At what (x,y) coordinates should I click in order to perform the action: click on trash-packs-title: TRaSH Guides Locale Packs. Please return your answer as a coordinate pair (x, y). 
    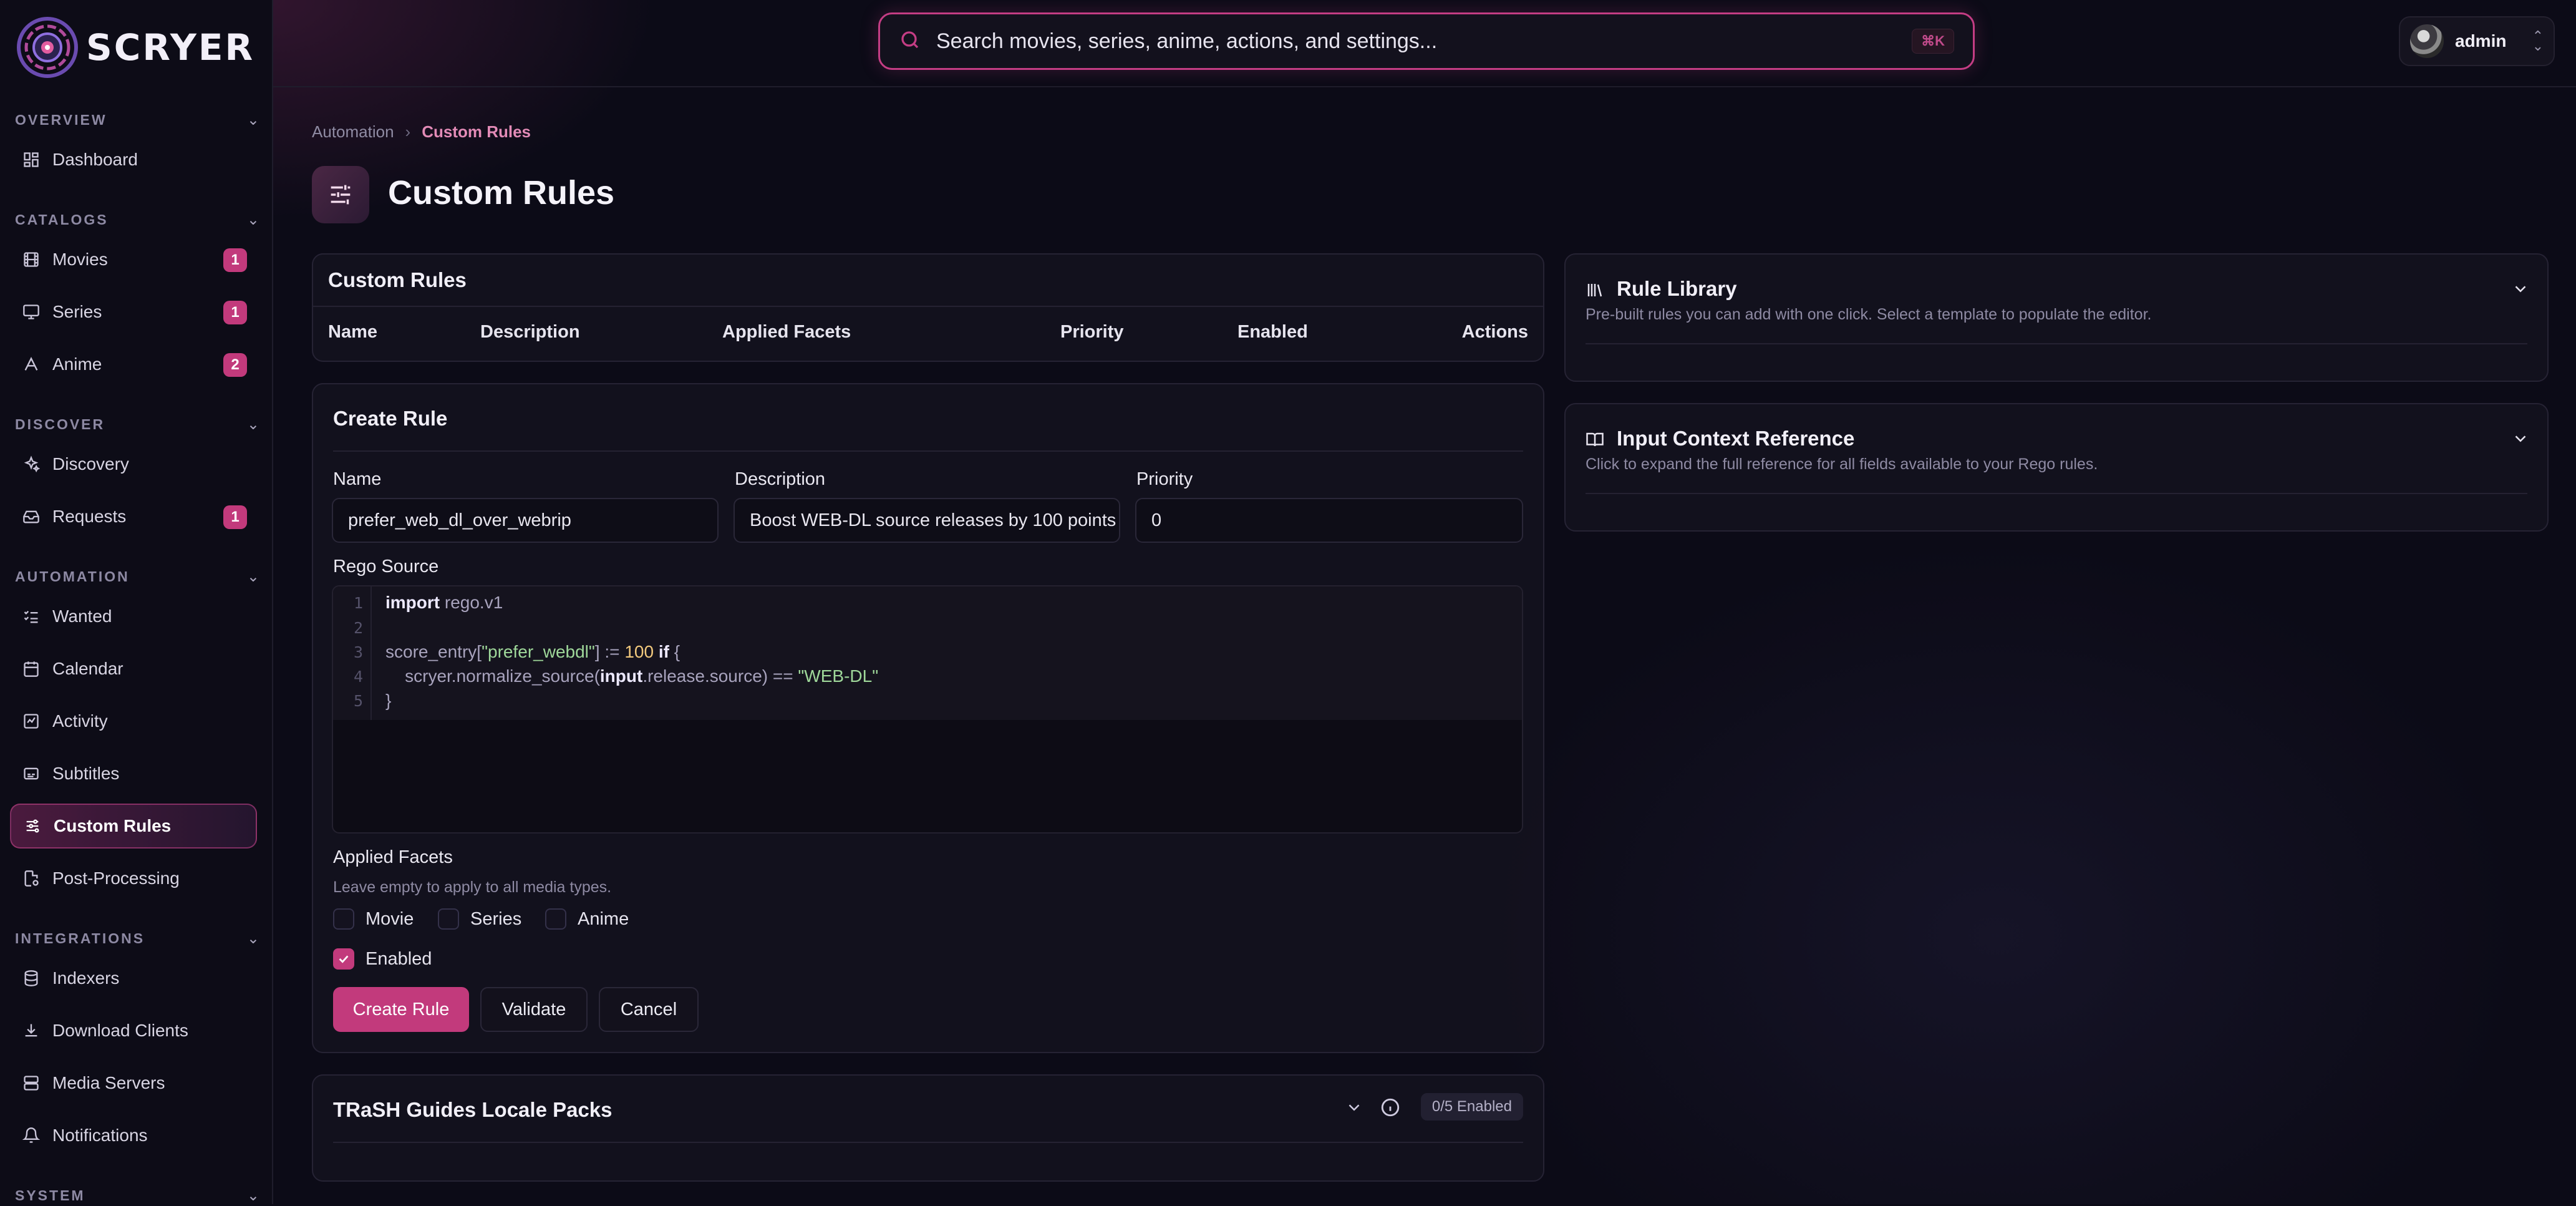
    Looking at the image, I should click on (473, 1109).